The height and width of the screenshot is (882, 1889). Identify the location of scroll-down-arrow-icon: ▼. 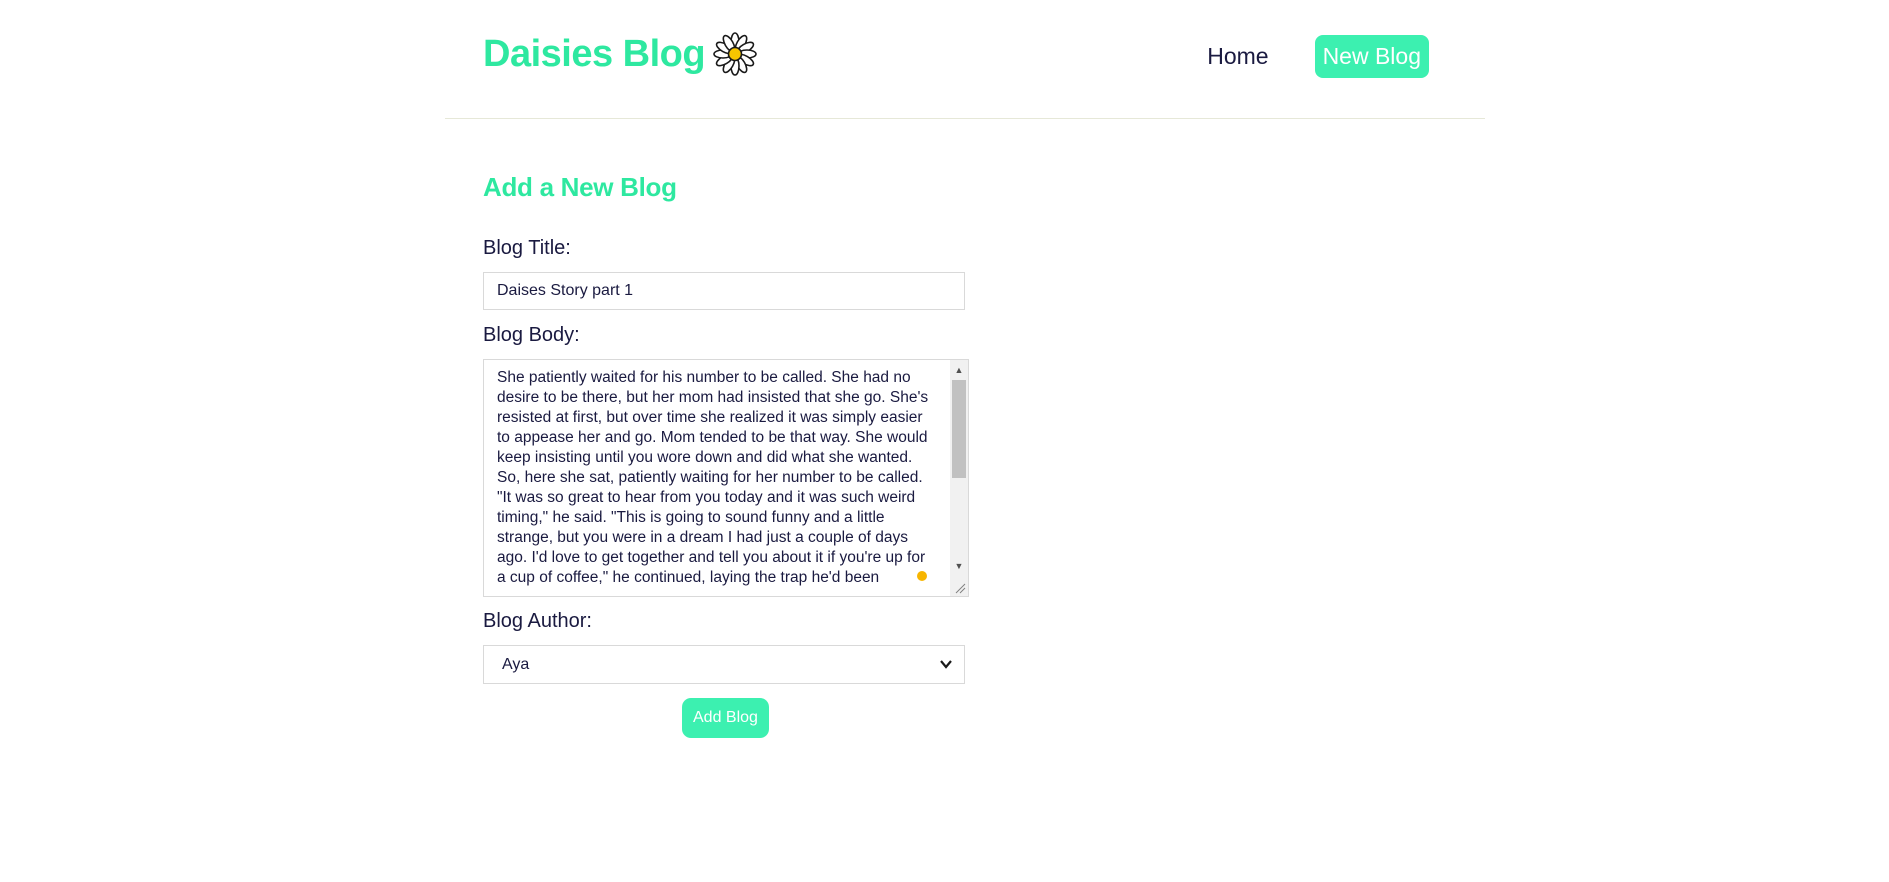
(959, 566).